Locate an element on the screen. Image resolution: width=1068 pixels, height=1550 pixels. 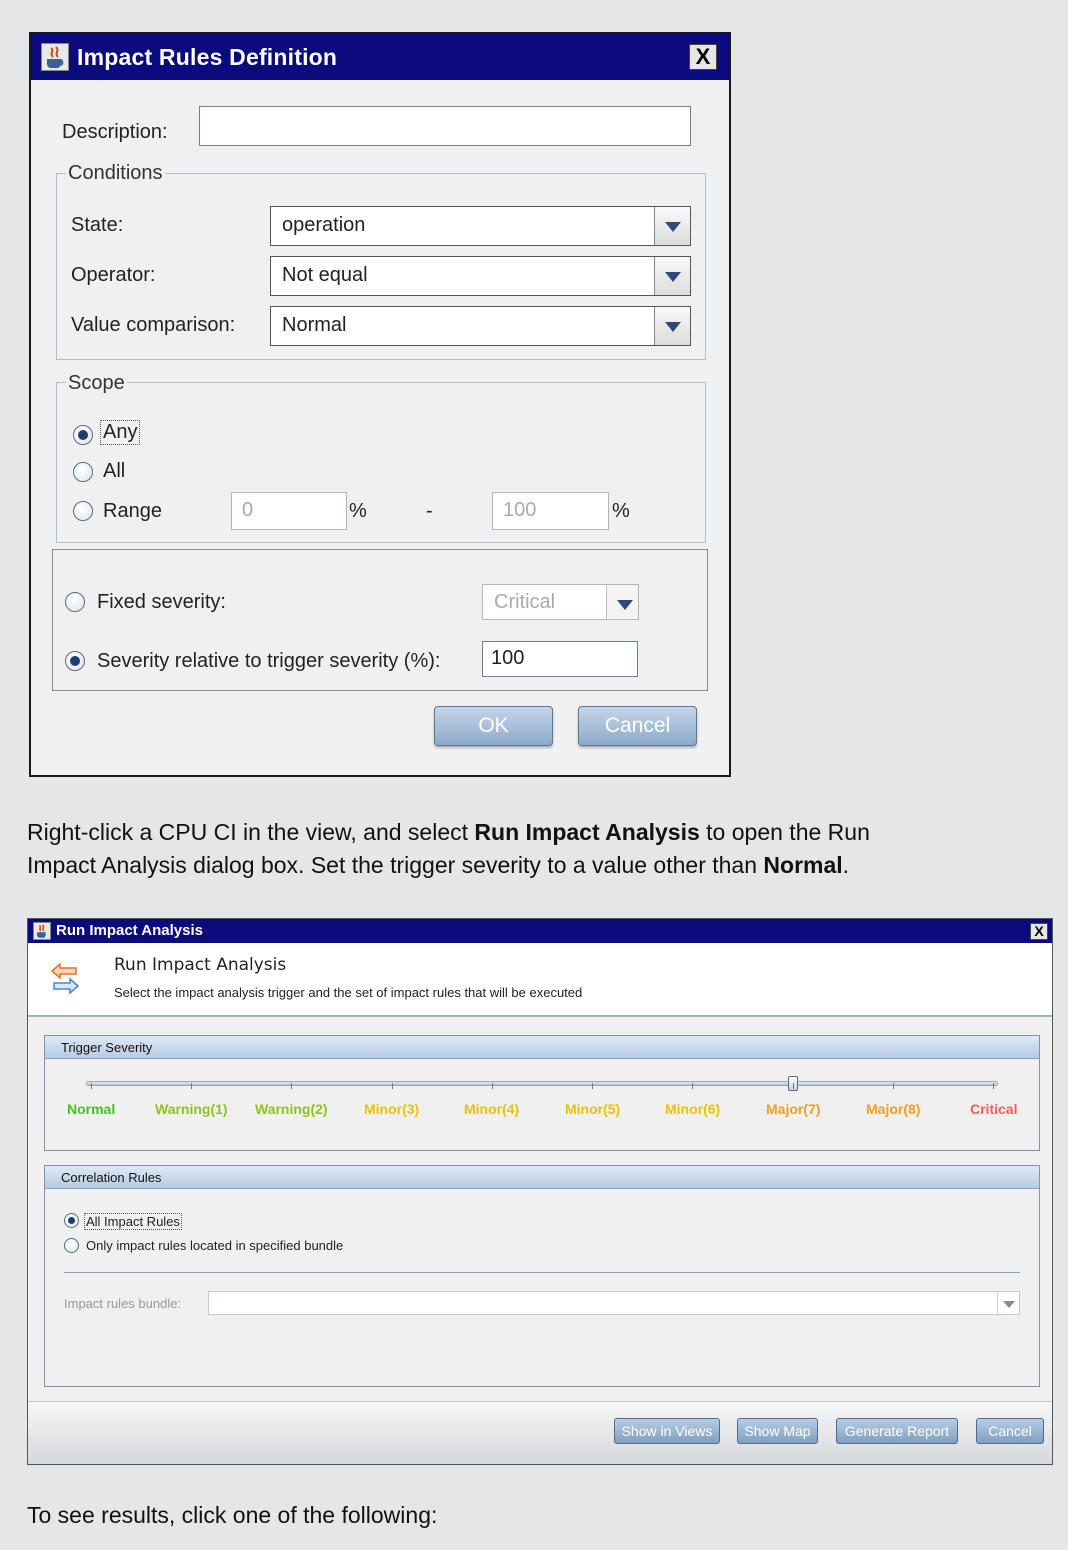
all-impact-rules-label: All Impact Rules is located at coordinates (133, 1221).